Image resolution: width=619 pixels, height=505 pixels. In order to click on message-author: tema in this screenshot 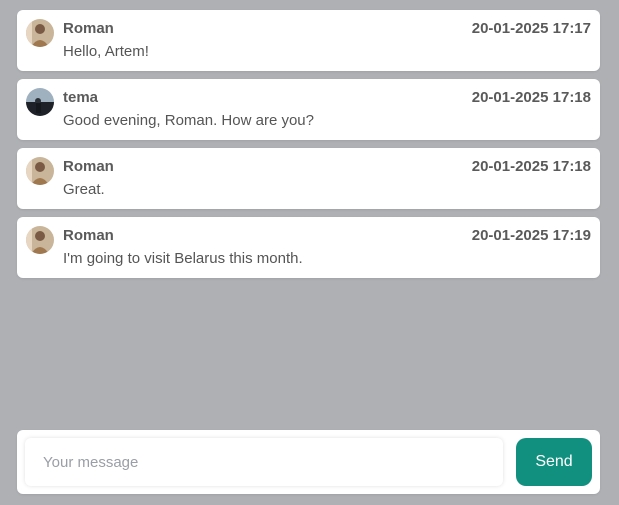, I will do `click(81, 97)`.